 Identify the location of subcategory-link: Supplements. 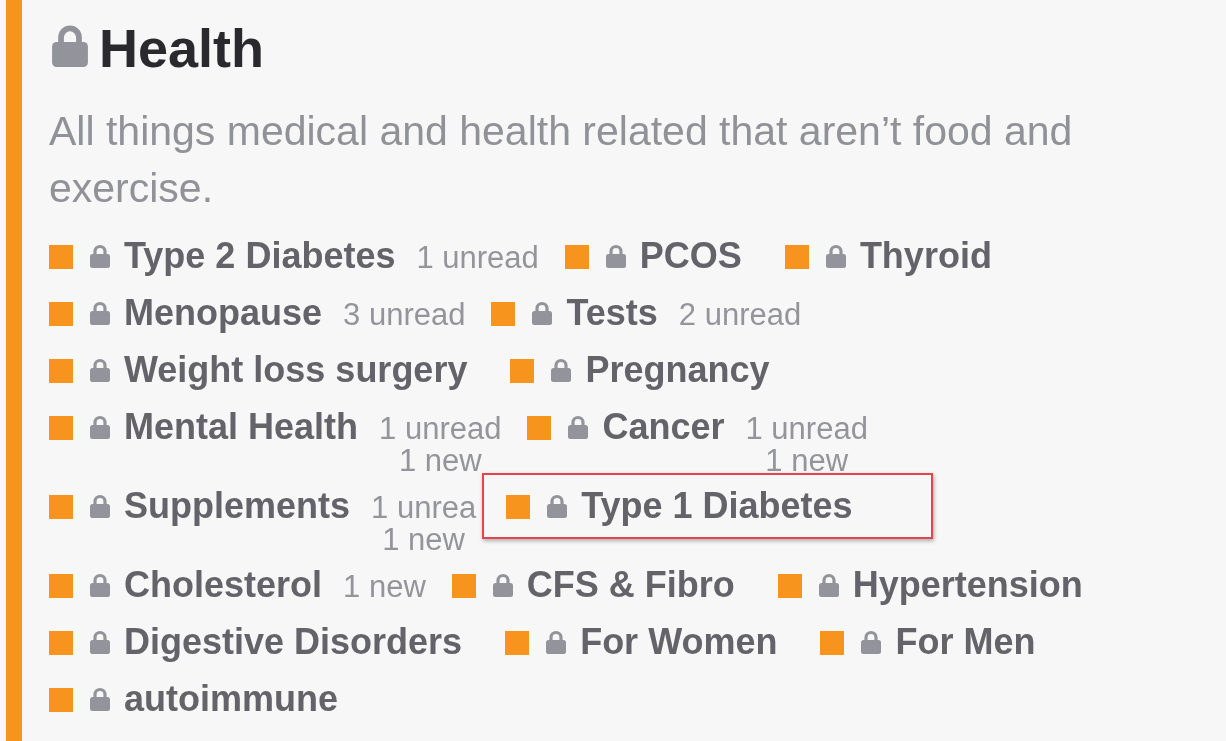
(237, 505).